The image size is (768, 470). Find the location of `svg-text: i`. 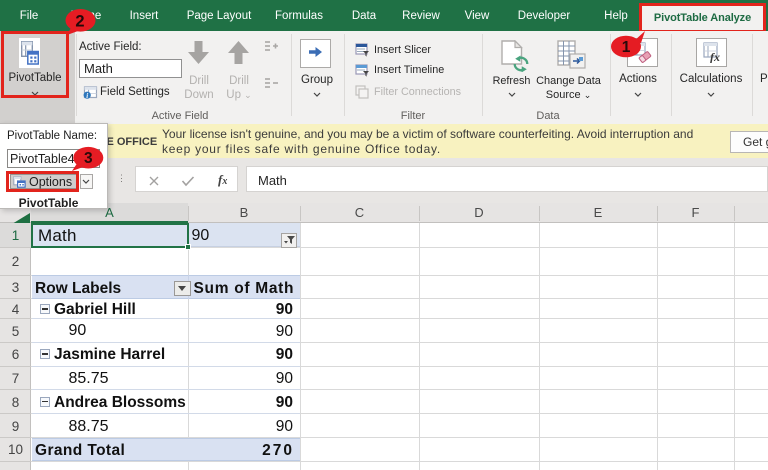

svg-text: i is located at coordinates (87, 95).